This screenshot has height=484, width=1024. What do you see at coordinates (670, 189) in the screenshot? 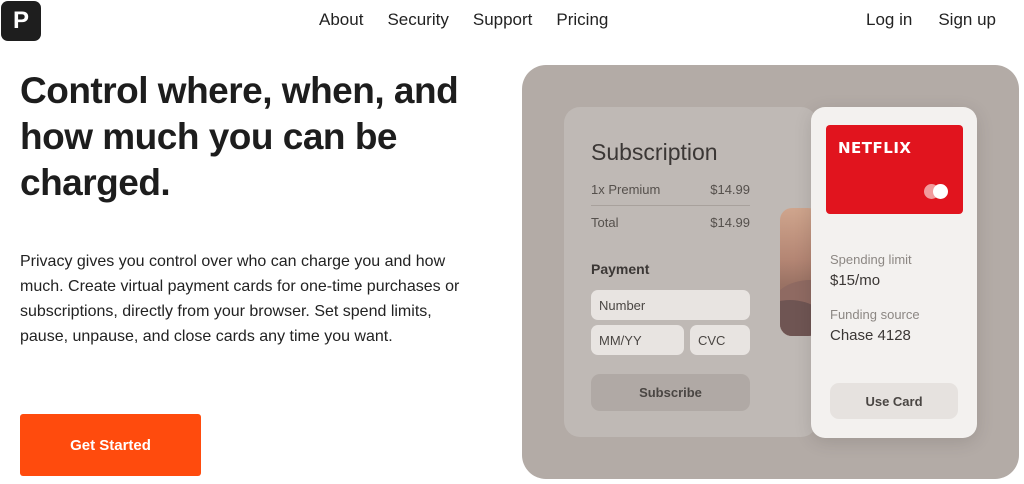
I see `line-item-row: 1x Premium $14.99` at bounding box center [670, 189].